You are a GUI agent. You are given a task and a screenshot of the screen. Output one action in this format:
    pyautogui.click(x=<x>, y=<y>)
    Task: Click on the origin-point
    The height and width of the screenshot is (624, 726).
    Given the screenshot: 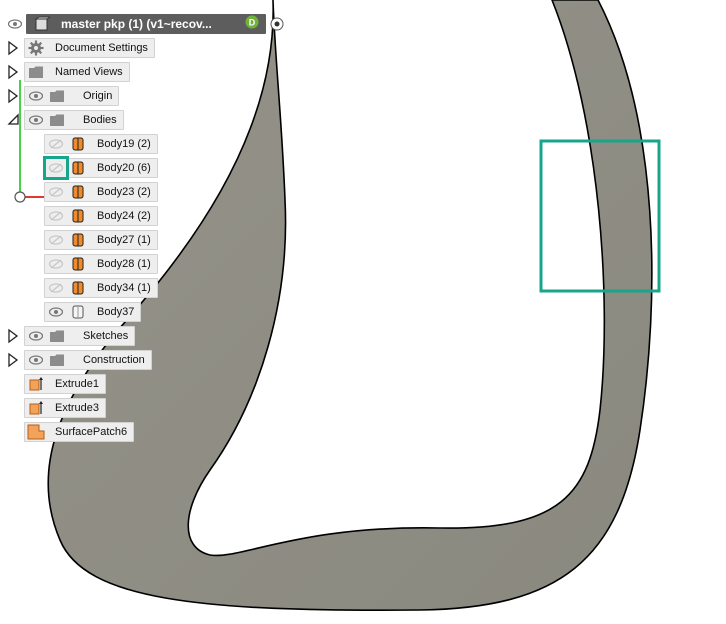 What is the action you would take?
    pyautogui.click(x=20, y=197)
    